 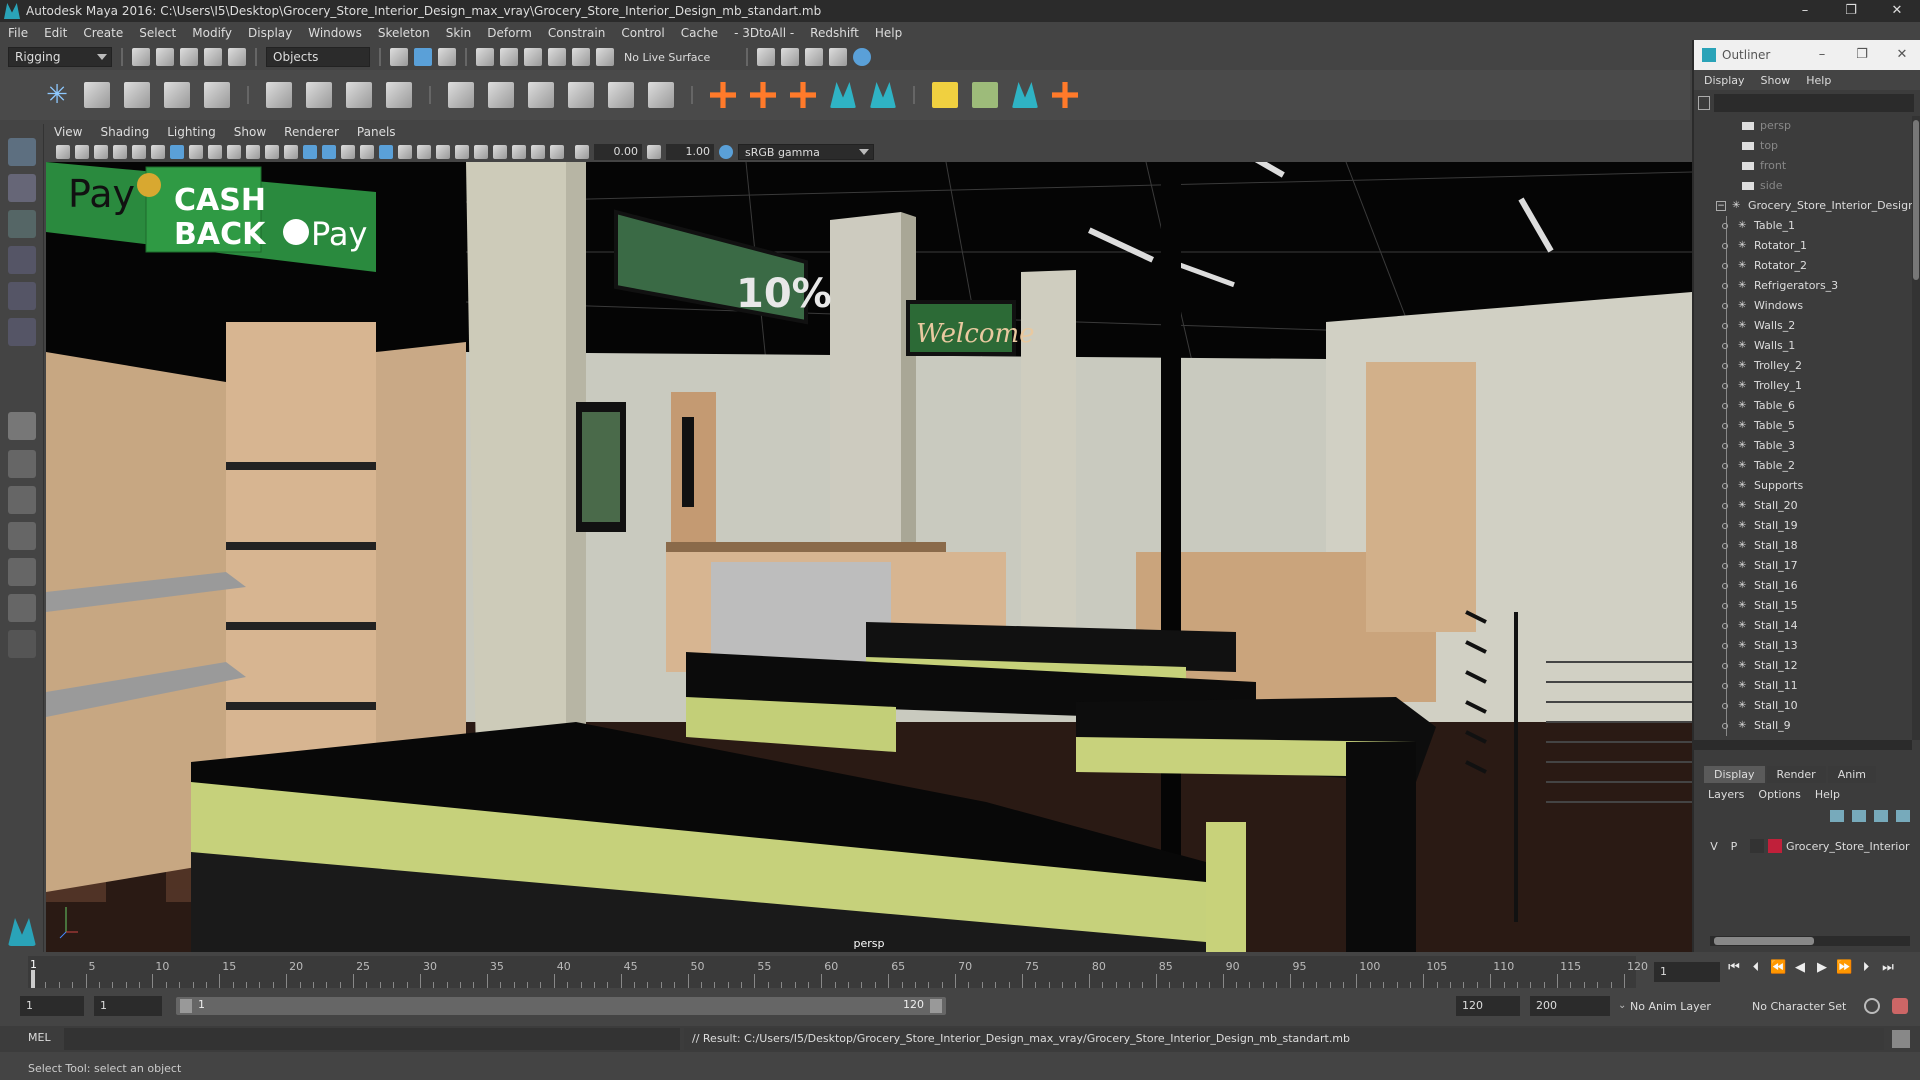 What do you see at coordinates (128, 1006) in the screenshot?
I see `playback-start-field: 1` at bounding box center [128, 1006].